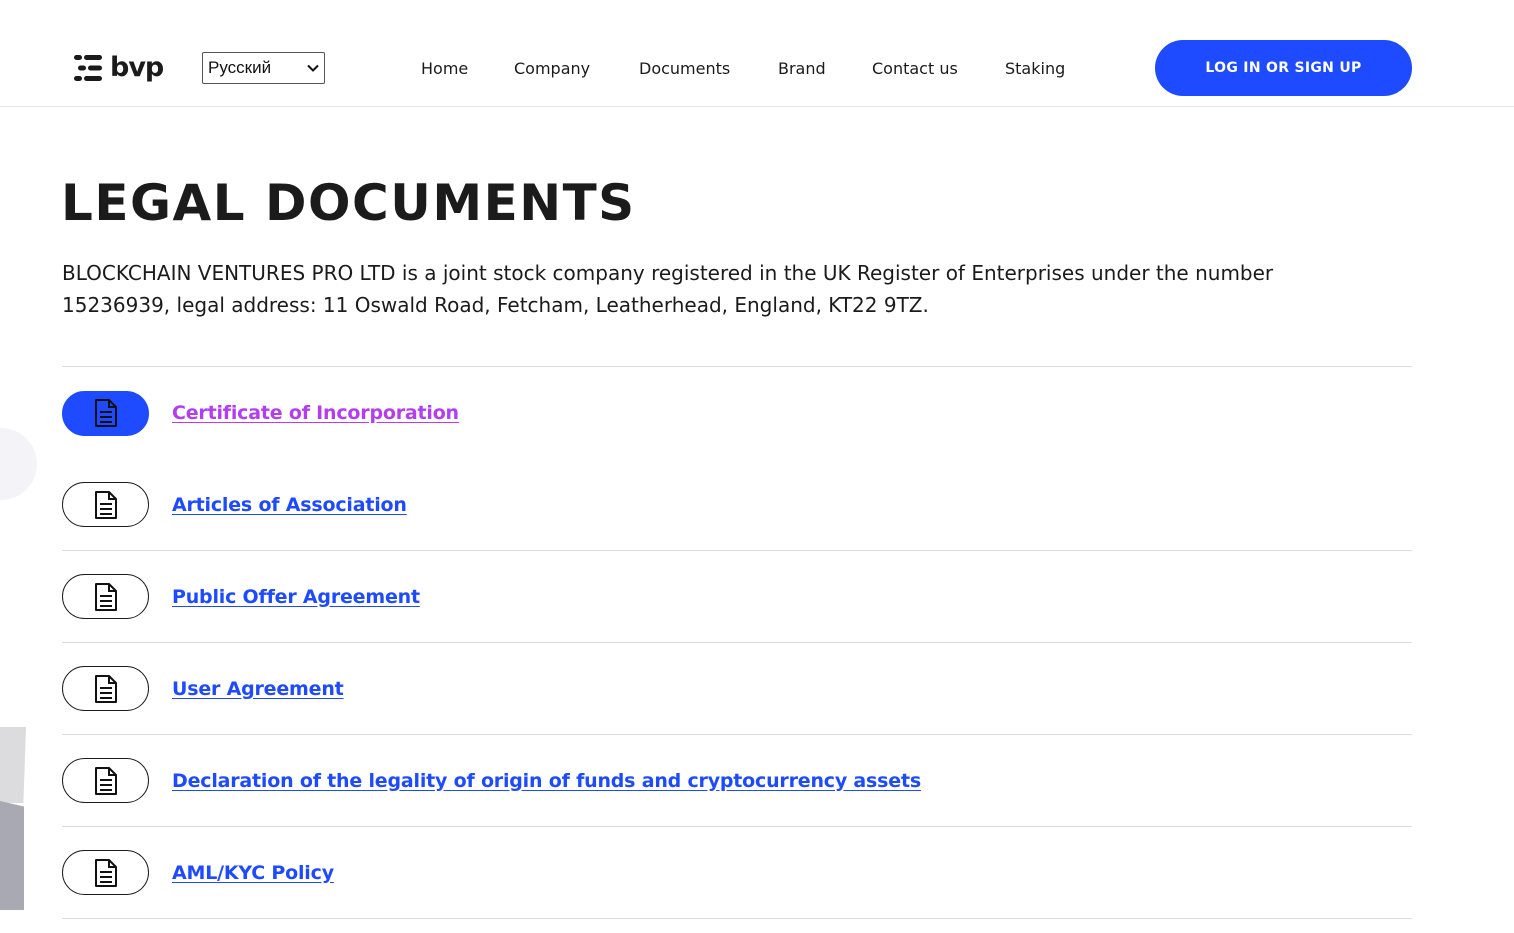 The width and height of the screenshot is (1514, 933). Describe the element at coordinates (737, 597) in the screenshot. I see `list-item: Public Offer Agreement` at that location.